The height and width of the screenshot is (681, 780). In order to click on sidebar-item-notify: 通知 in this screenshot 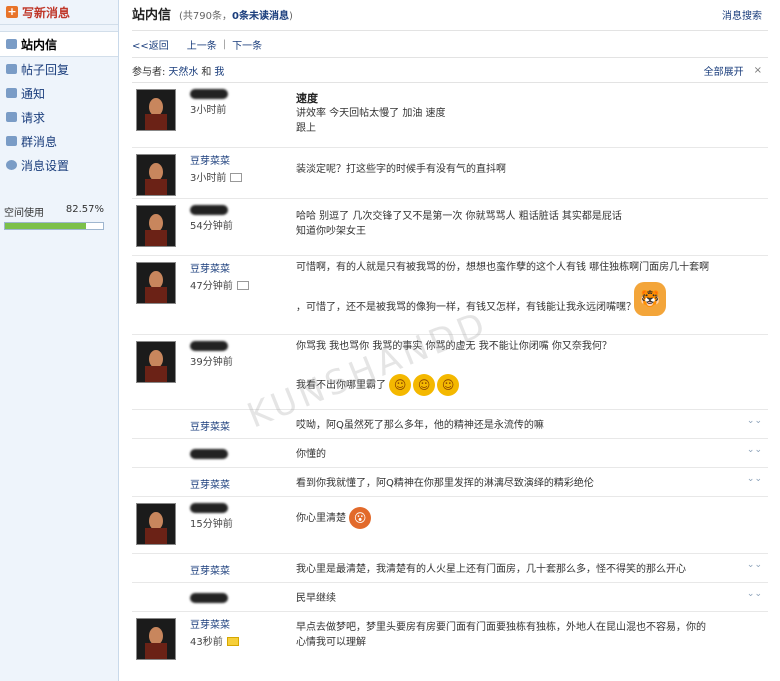, I will do `click(59, 93)`.